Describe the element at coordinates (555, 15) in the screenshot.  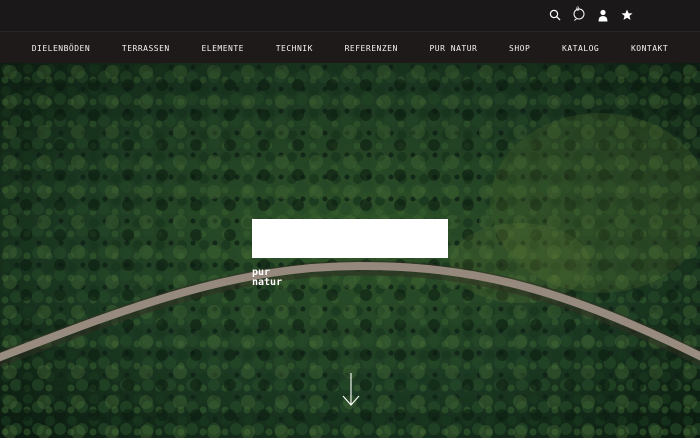
I see `search-icon` at that location.